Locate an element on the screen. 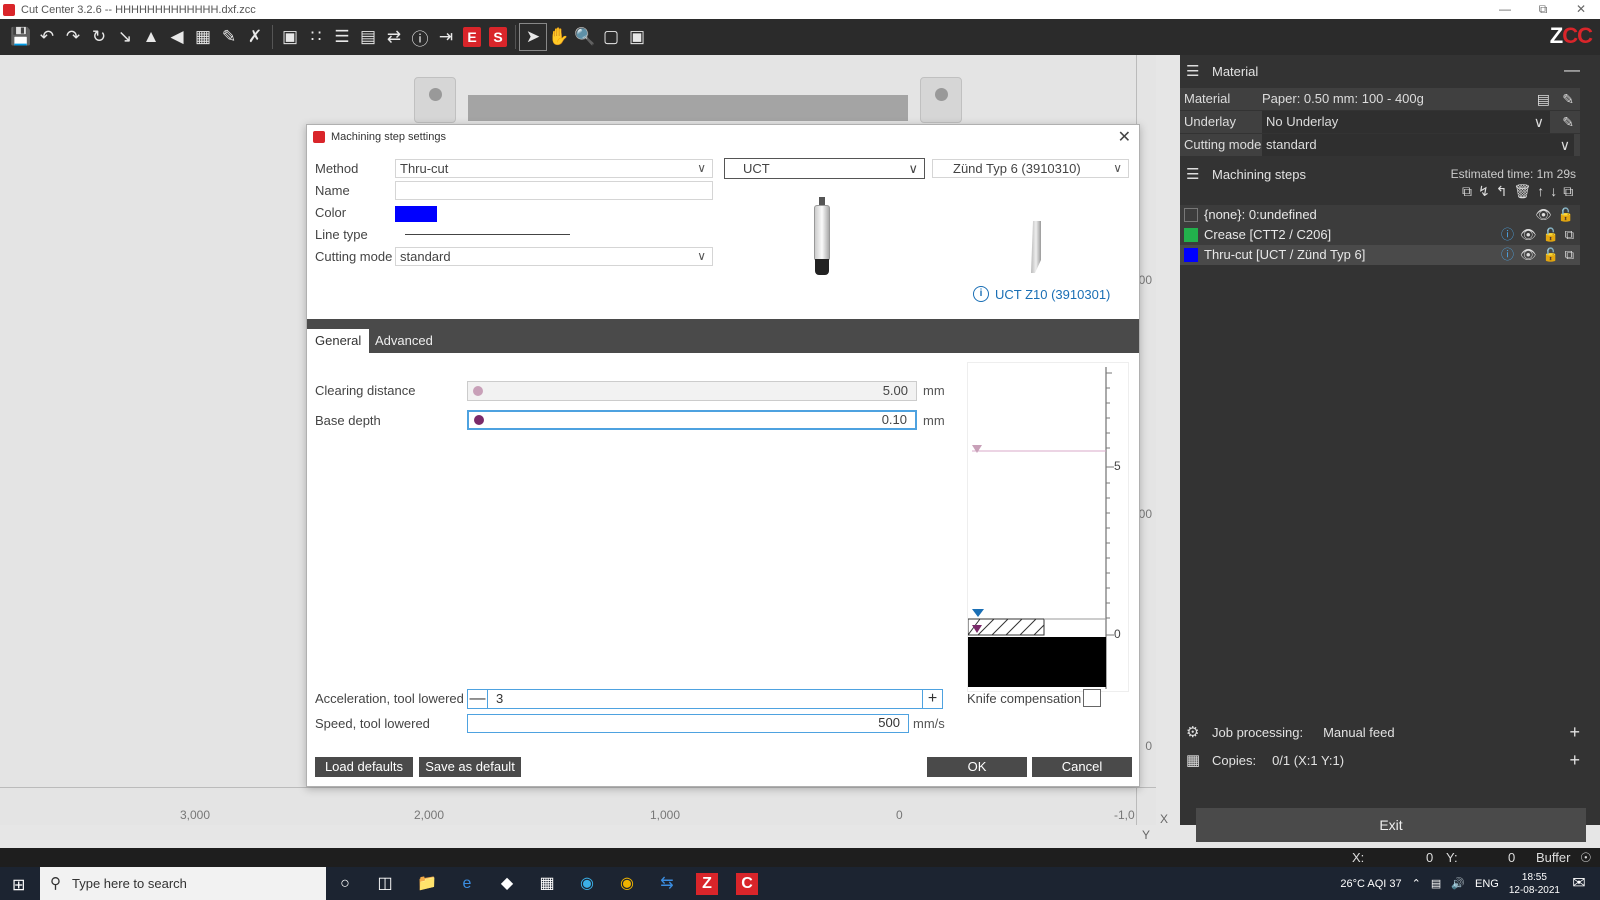 The width and height of the screenshot is (1600, 900). zoom-icon: 🔍 is located at coordinates (585, 37).